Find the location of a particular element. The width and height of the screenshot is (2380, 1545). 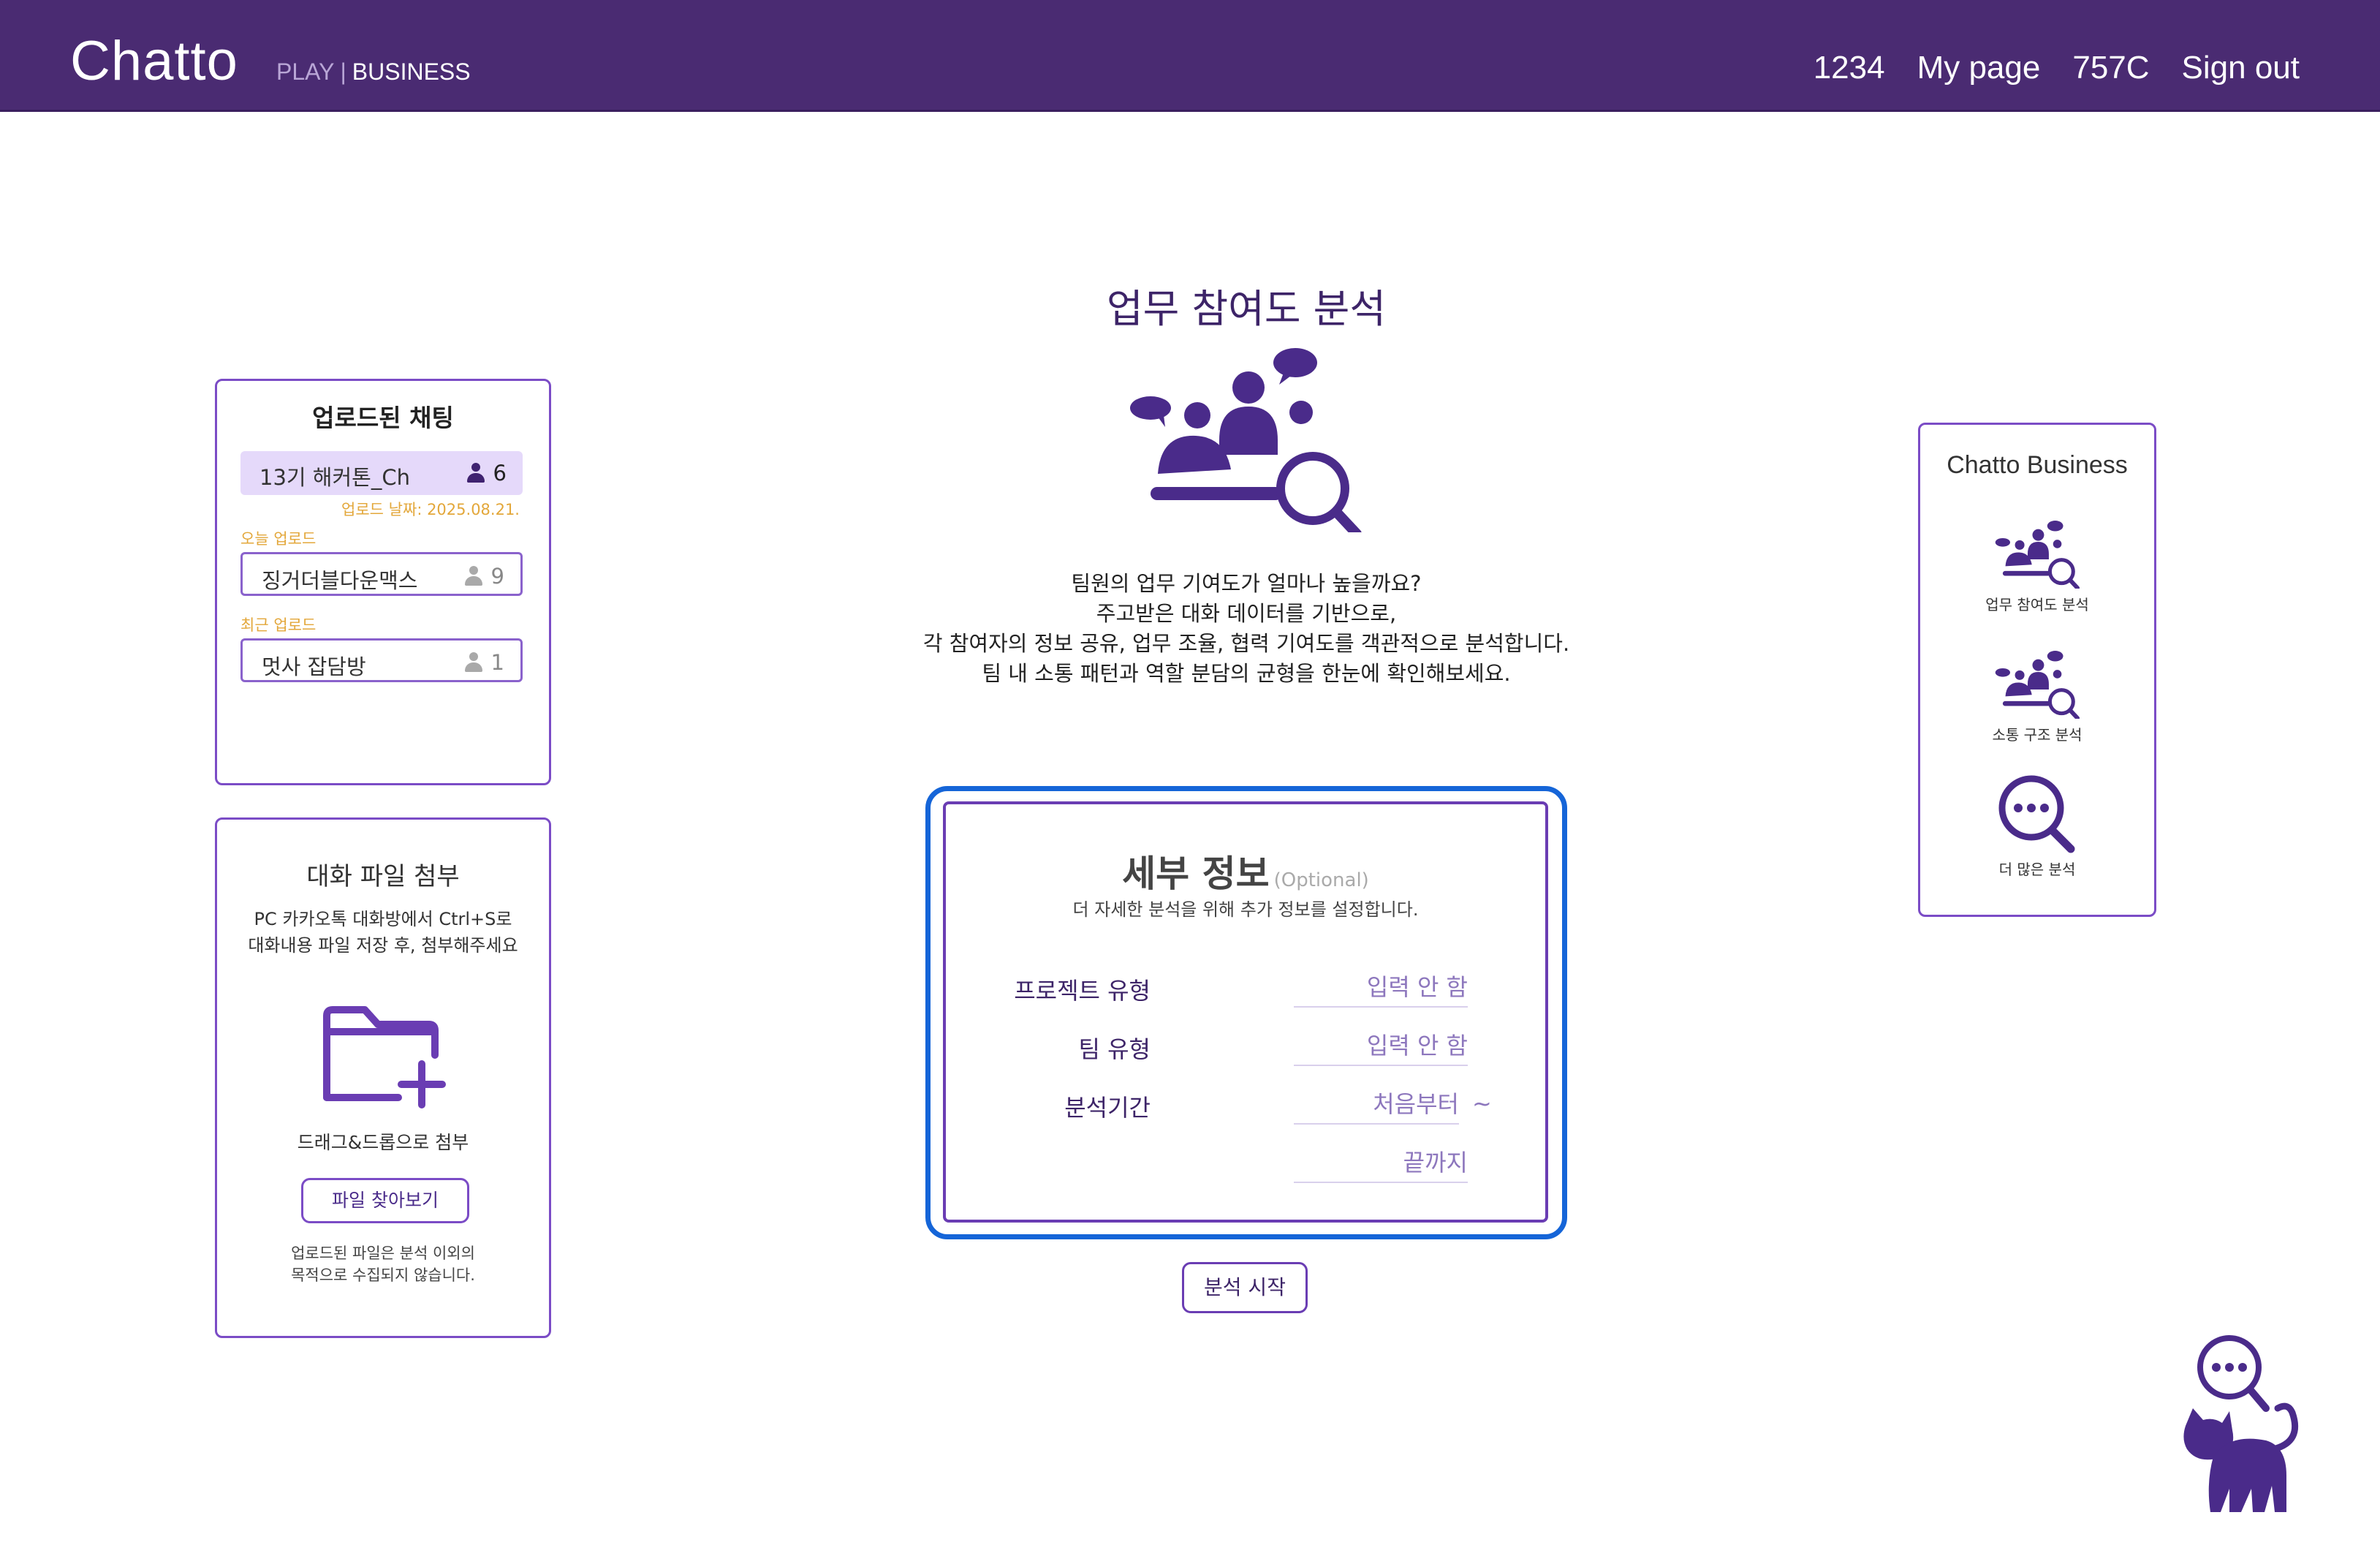

intro-line: 주고받은 대화 데이터를 기반으로, is located at coordinates (1246, 613).